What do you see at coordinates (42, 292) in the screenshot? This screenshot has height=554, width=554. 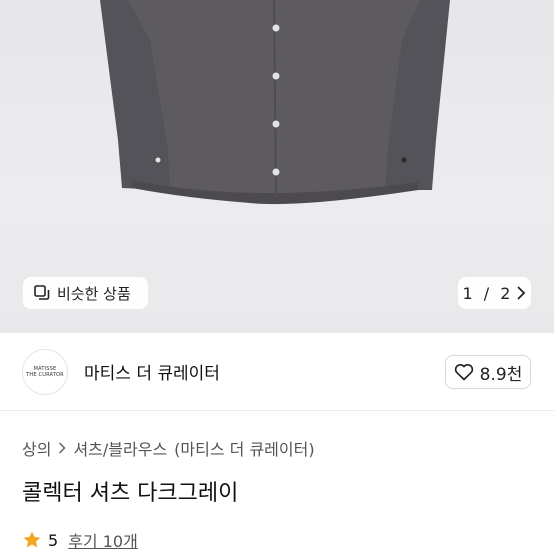 I see `similar-items-icon` at bounding box center [42, 292].